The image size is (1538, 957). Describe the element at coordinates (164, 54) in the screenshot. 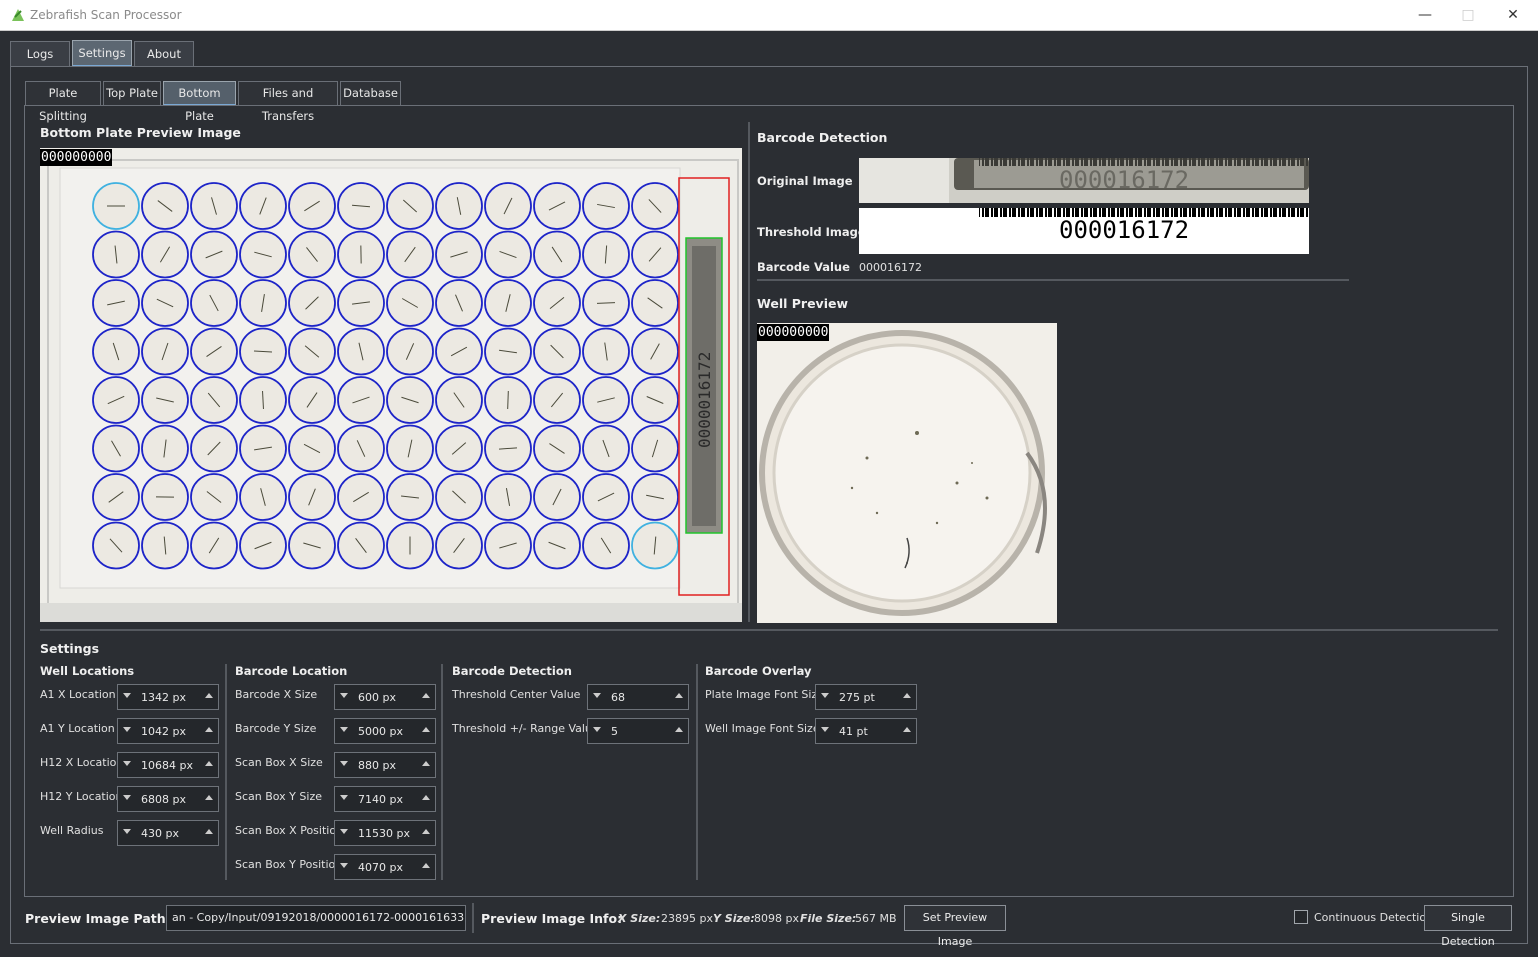

I see `tab-about: About` at that location.